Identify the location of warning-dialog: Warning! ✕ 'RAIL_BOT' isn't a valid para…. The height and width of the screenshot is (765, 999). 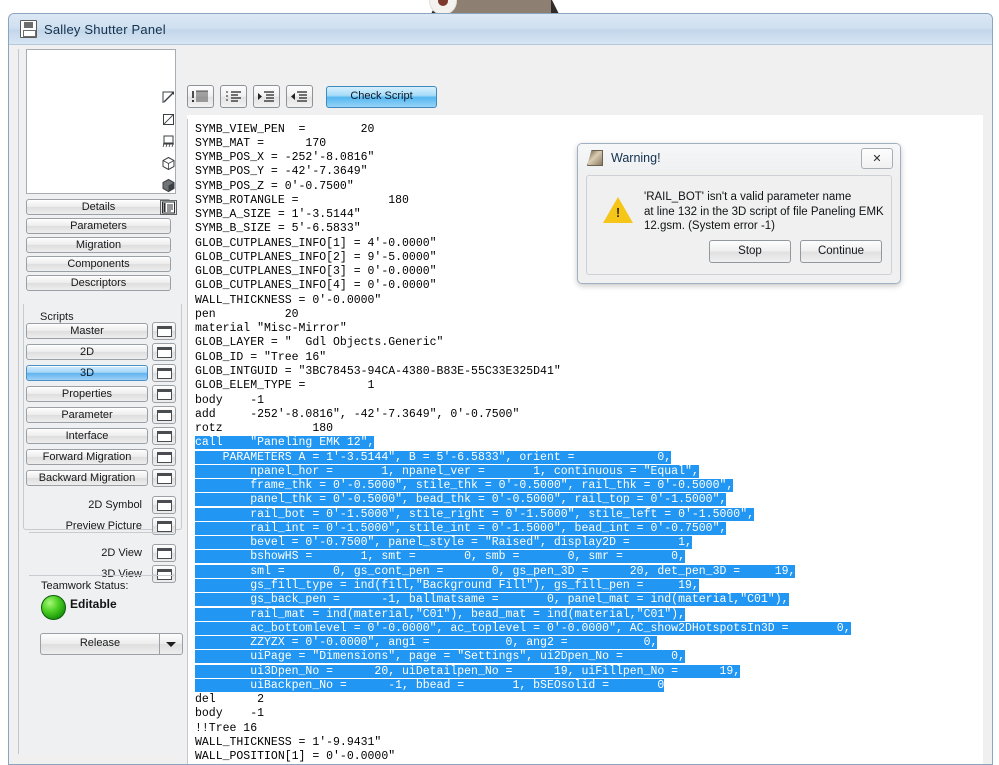
(739, 213).